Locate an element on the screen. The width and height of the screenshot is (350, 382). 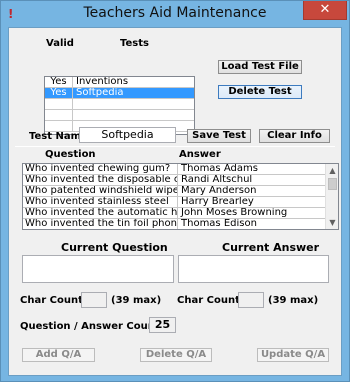
question-char-count-field is located at coordinates (94, 300).